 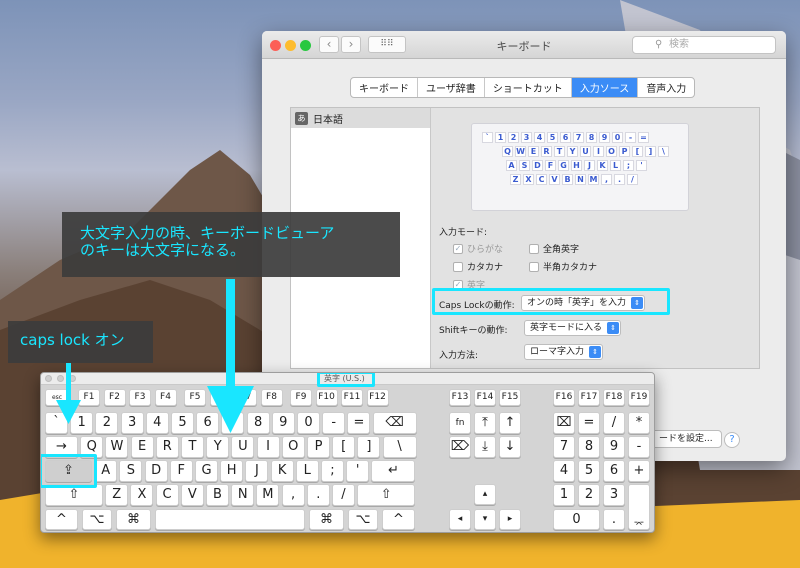 What do you see at coordinates (666, 87) in the screenshot?
I see `tab-dictation: 音声入力` at bounding box center [666, 87].